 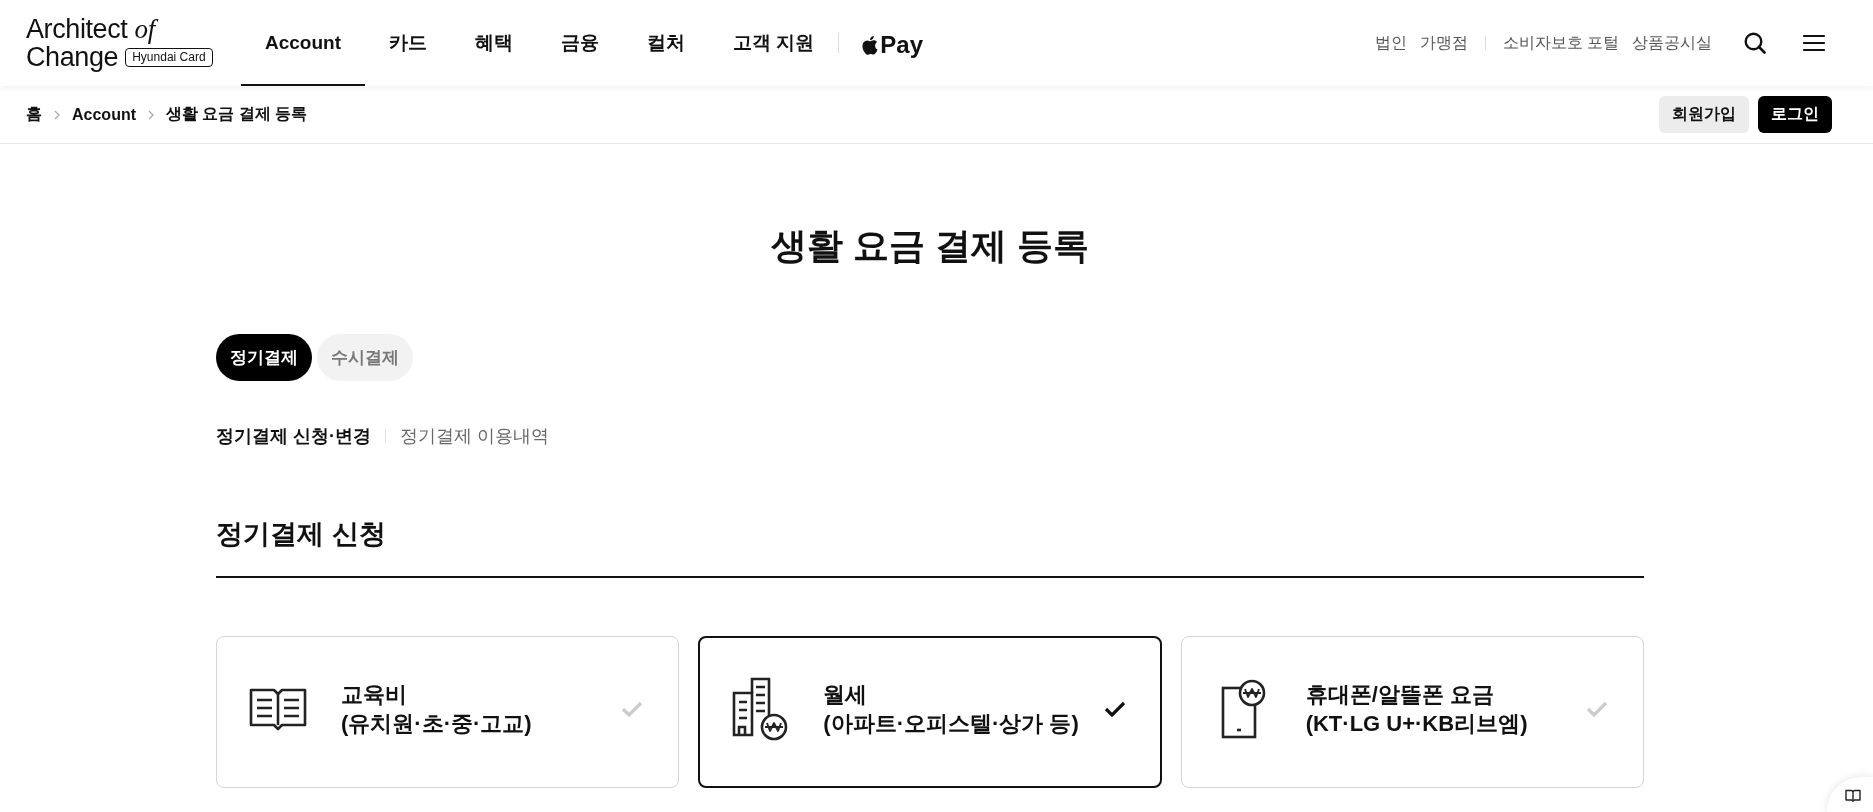 What do you see at coordinates (1704, 114) in the screenshot?
I see `signup-button: 회원가입` at bounding box center [1704, 114].